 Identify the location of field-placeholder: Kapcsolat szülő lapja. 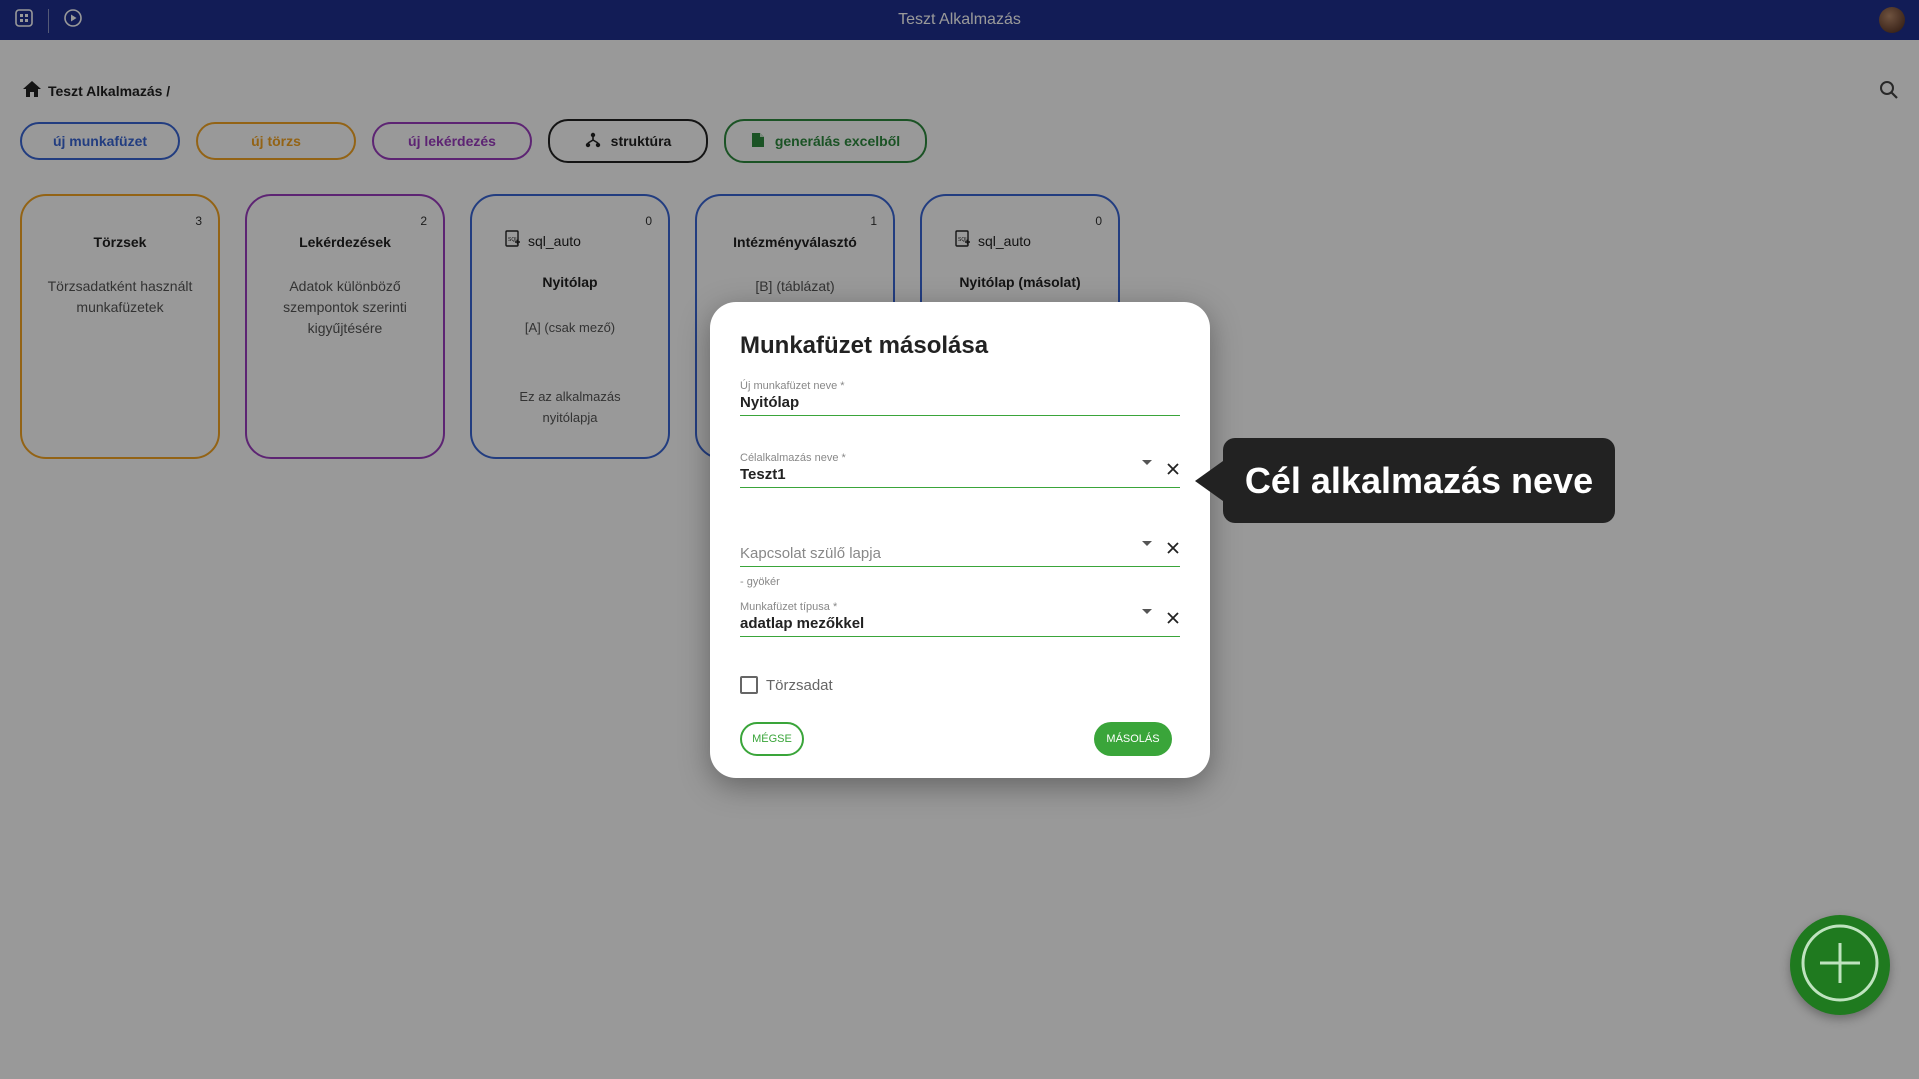
(960, 555).